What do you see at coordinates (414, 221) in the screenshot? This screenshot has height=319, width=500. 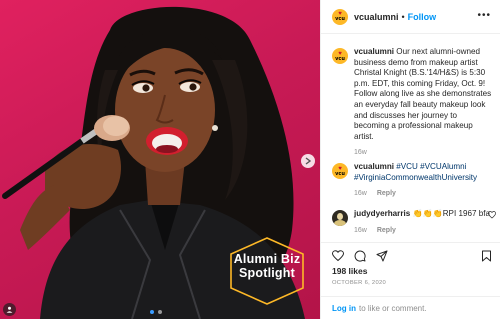 I see `list-item: judydyerharris 👏👏👏RPI 1967 bfa 16w Reply` at bounding box center [414, 221].